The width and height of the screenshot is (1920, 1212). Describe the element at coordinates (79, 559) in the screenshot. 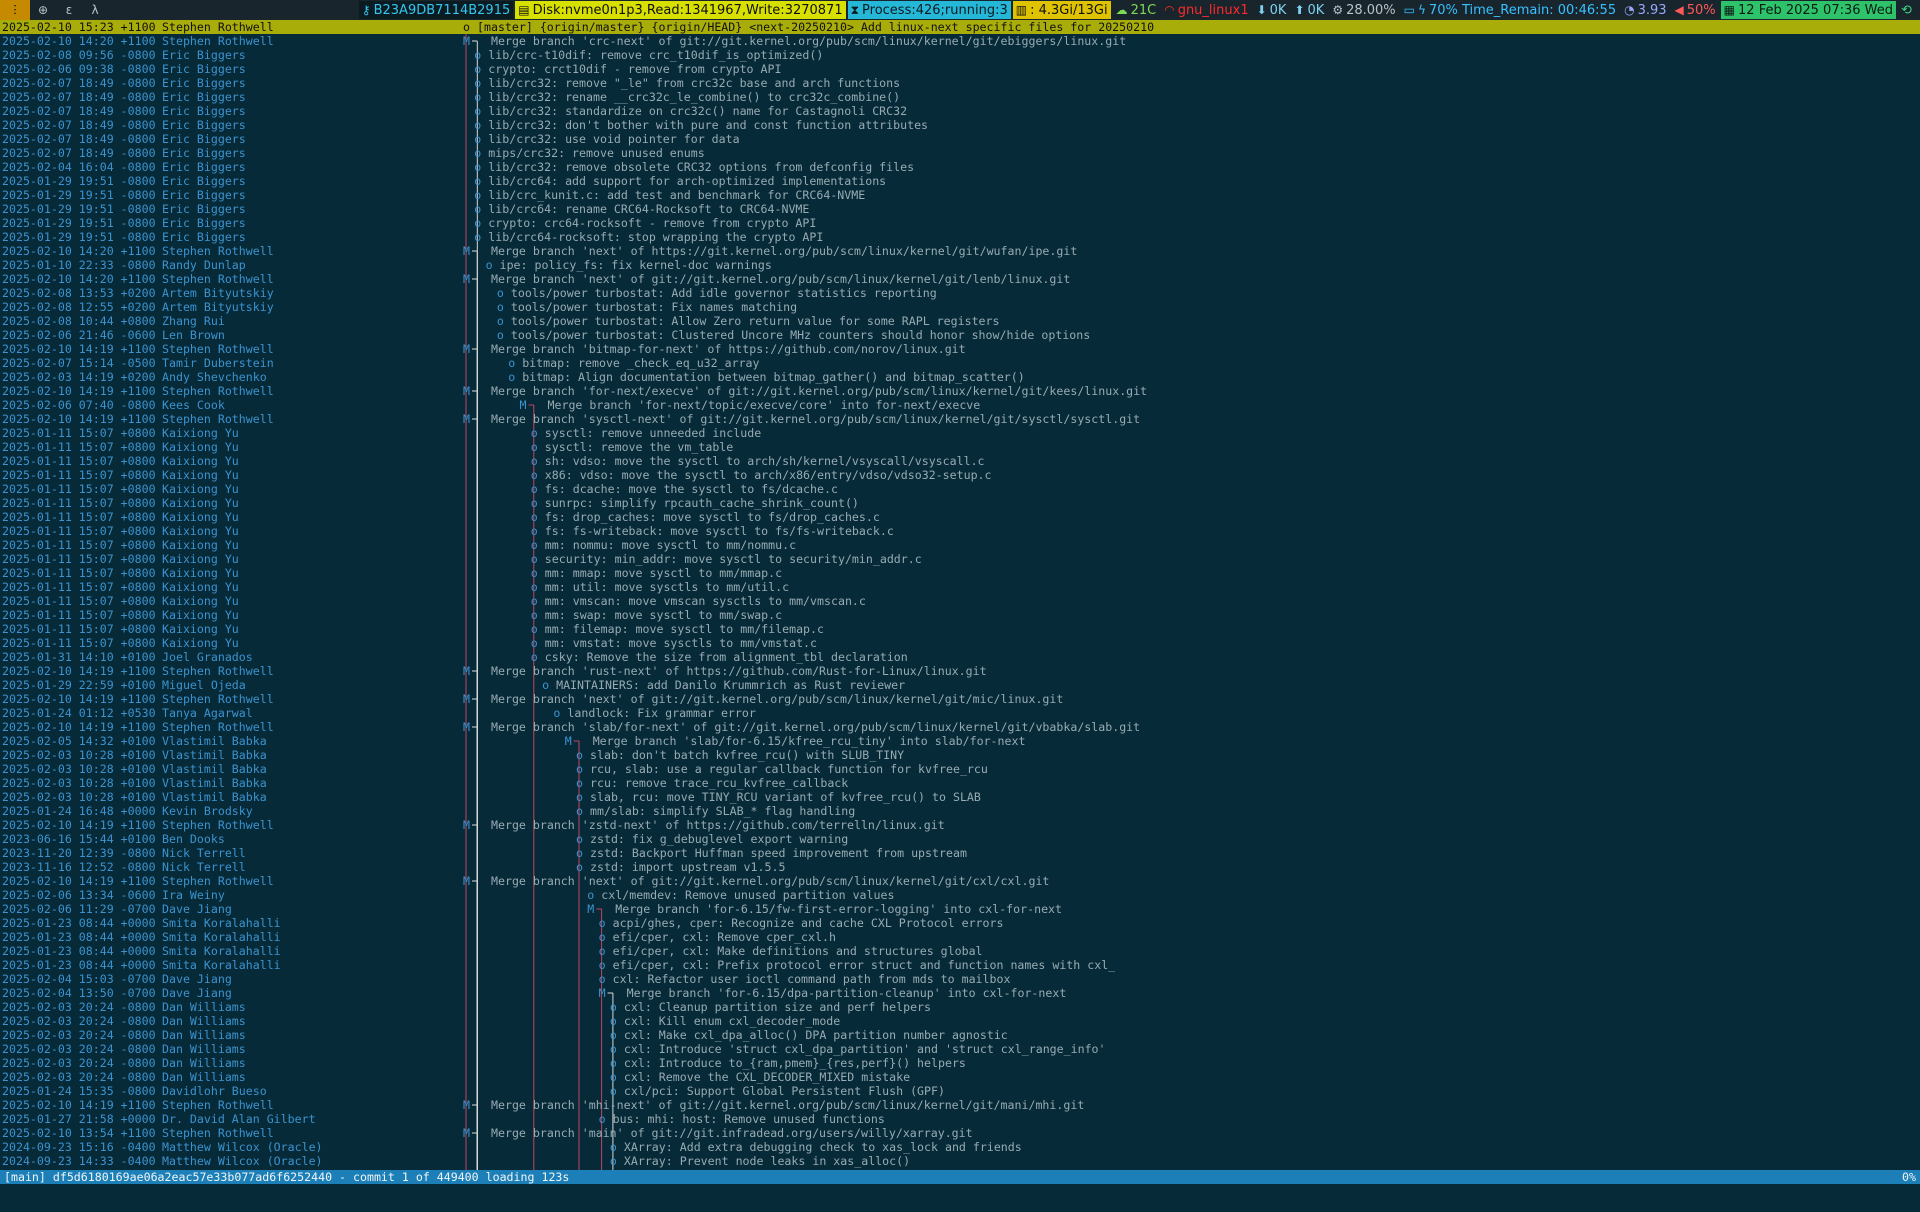

I see `commit-date: 2025-01-11 15:07 +0800` at that location.